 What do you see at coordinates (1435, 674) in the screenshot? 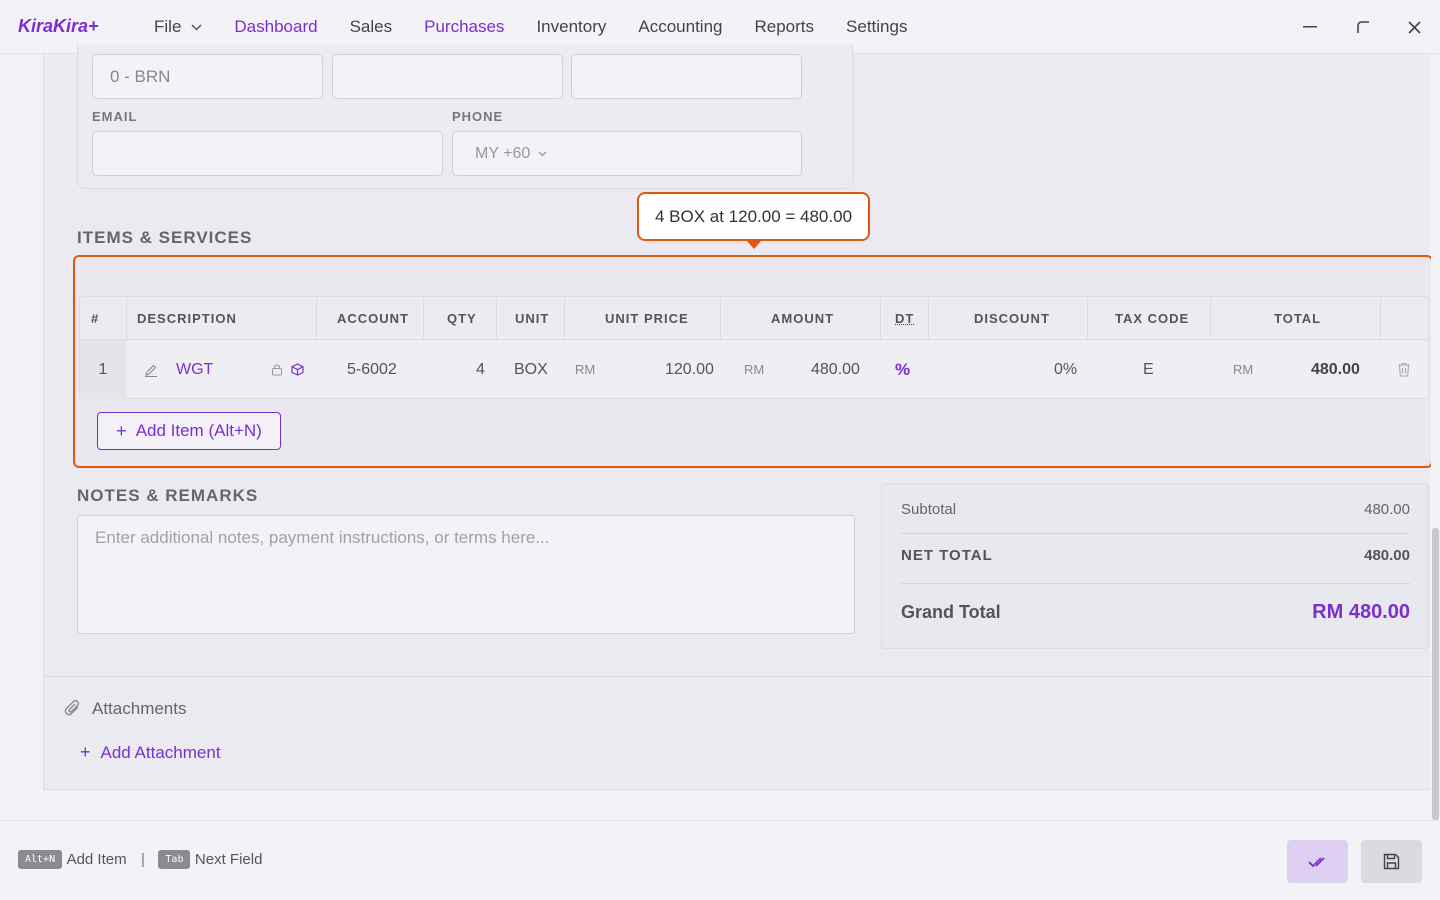
I see `scrollbar-thumb` at bounding box center [1435, 674].